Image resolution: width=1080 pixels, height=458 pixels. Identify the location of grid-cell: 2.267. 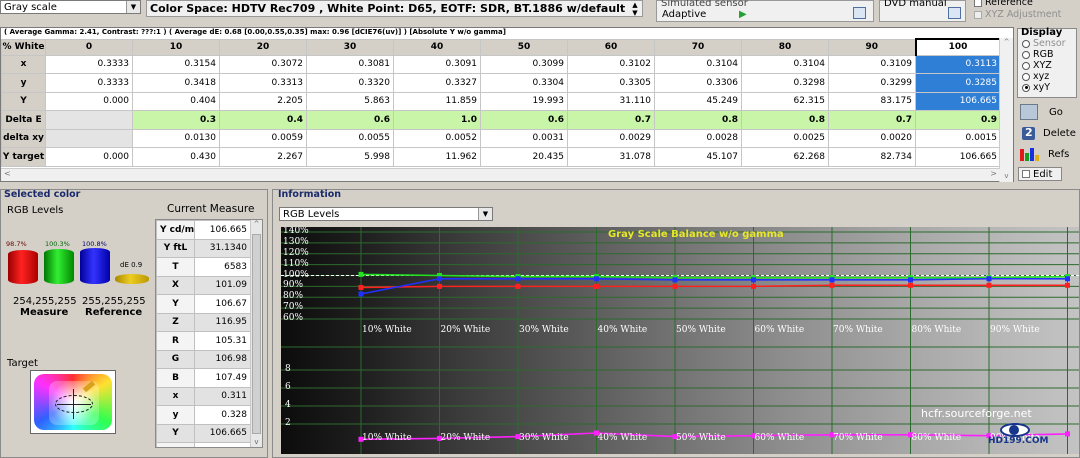
(263, 157).